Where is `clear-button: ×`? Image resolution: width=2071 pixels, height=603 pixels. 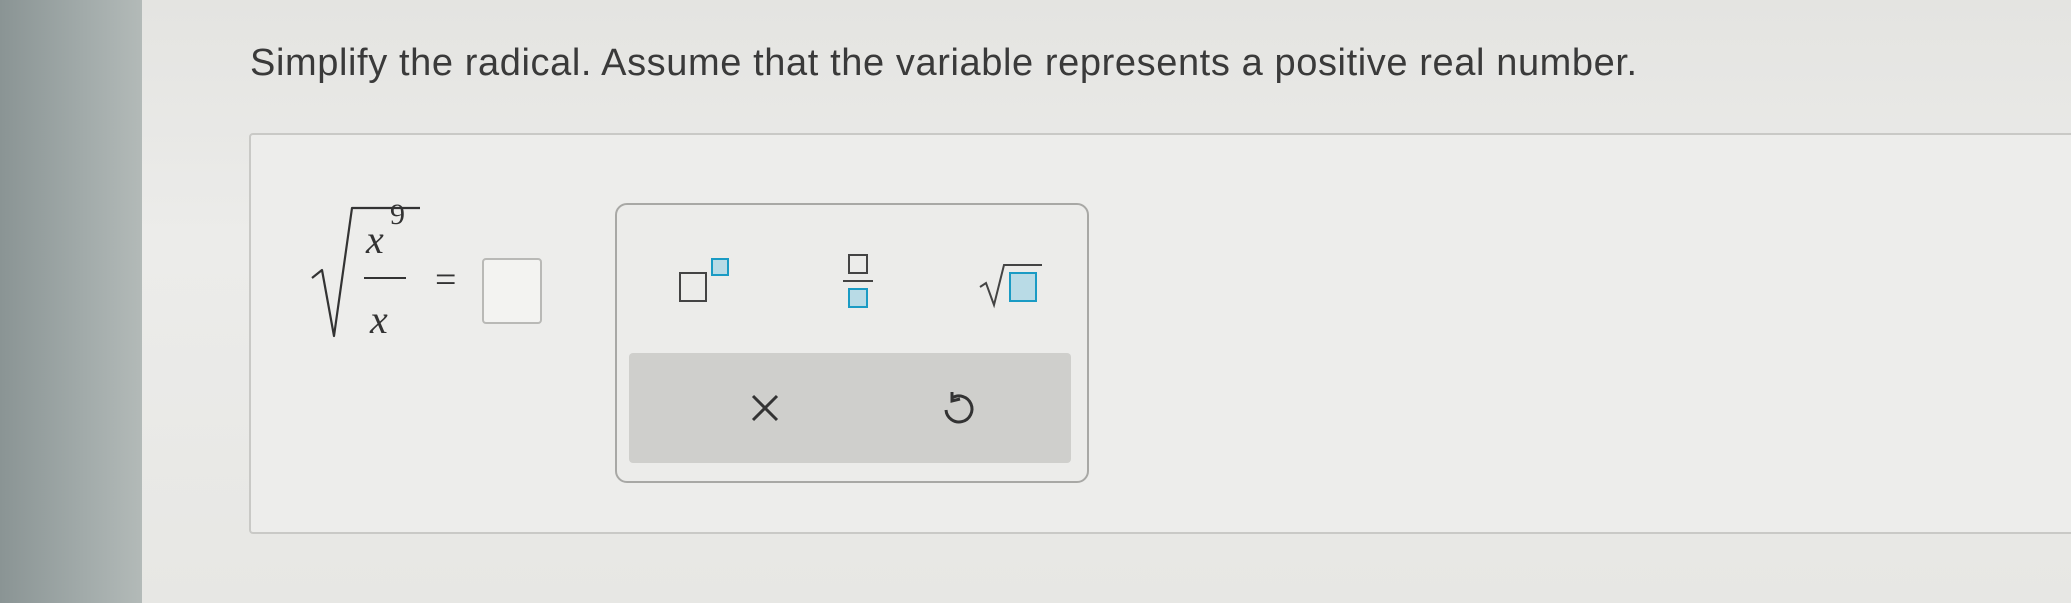 clear-button: × is located at coordinates (765, 408).